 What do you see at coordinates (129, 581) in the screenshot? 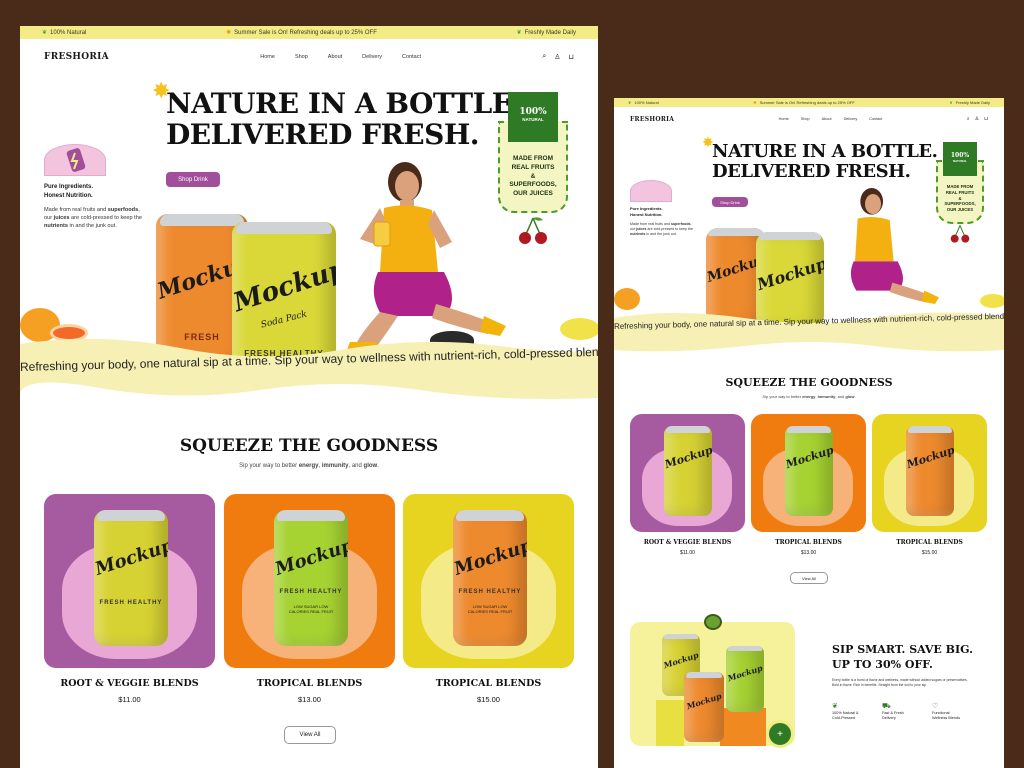
I see `product-card: Mockup FRESH HEALTHY` at bounding box center [129, 581].